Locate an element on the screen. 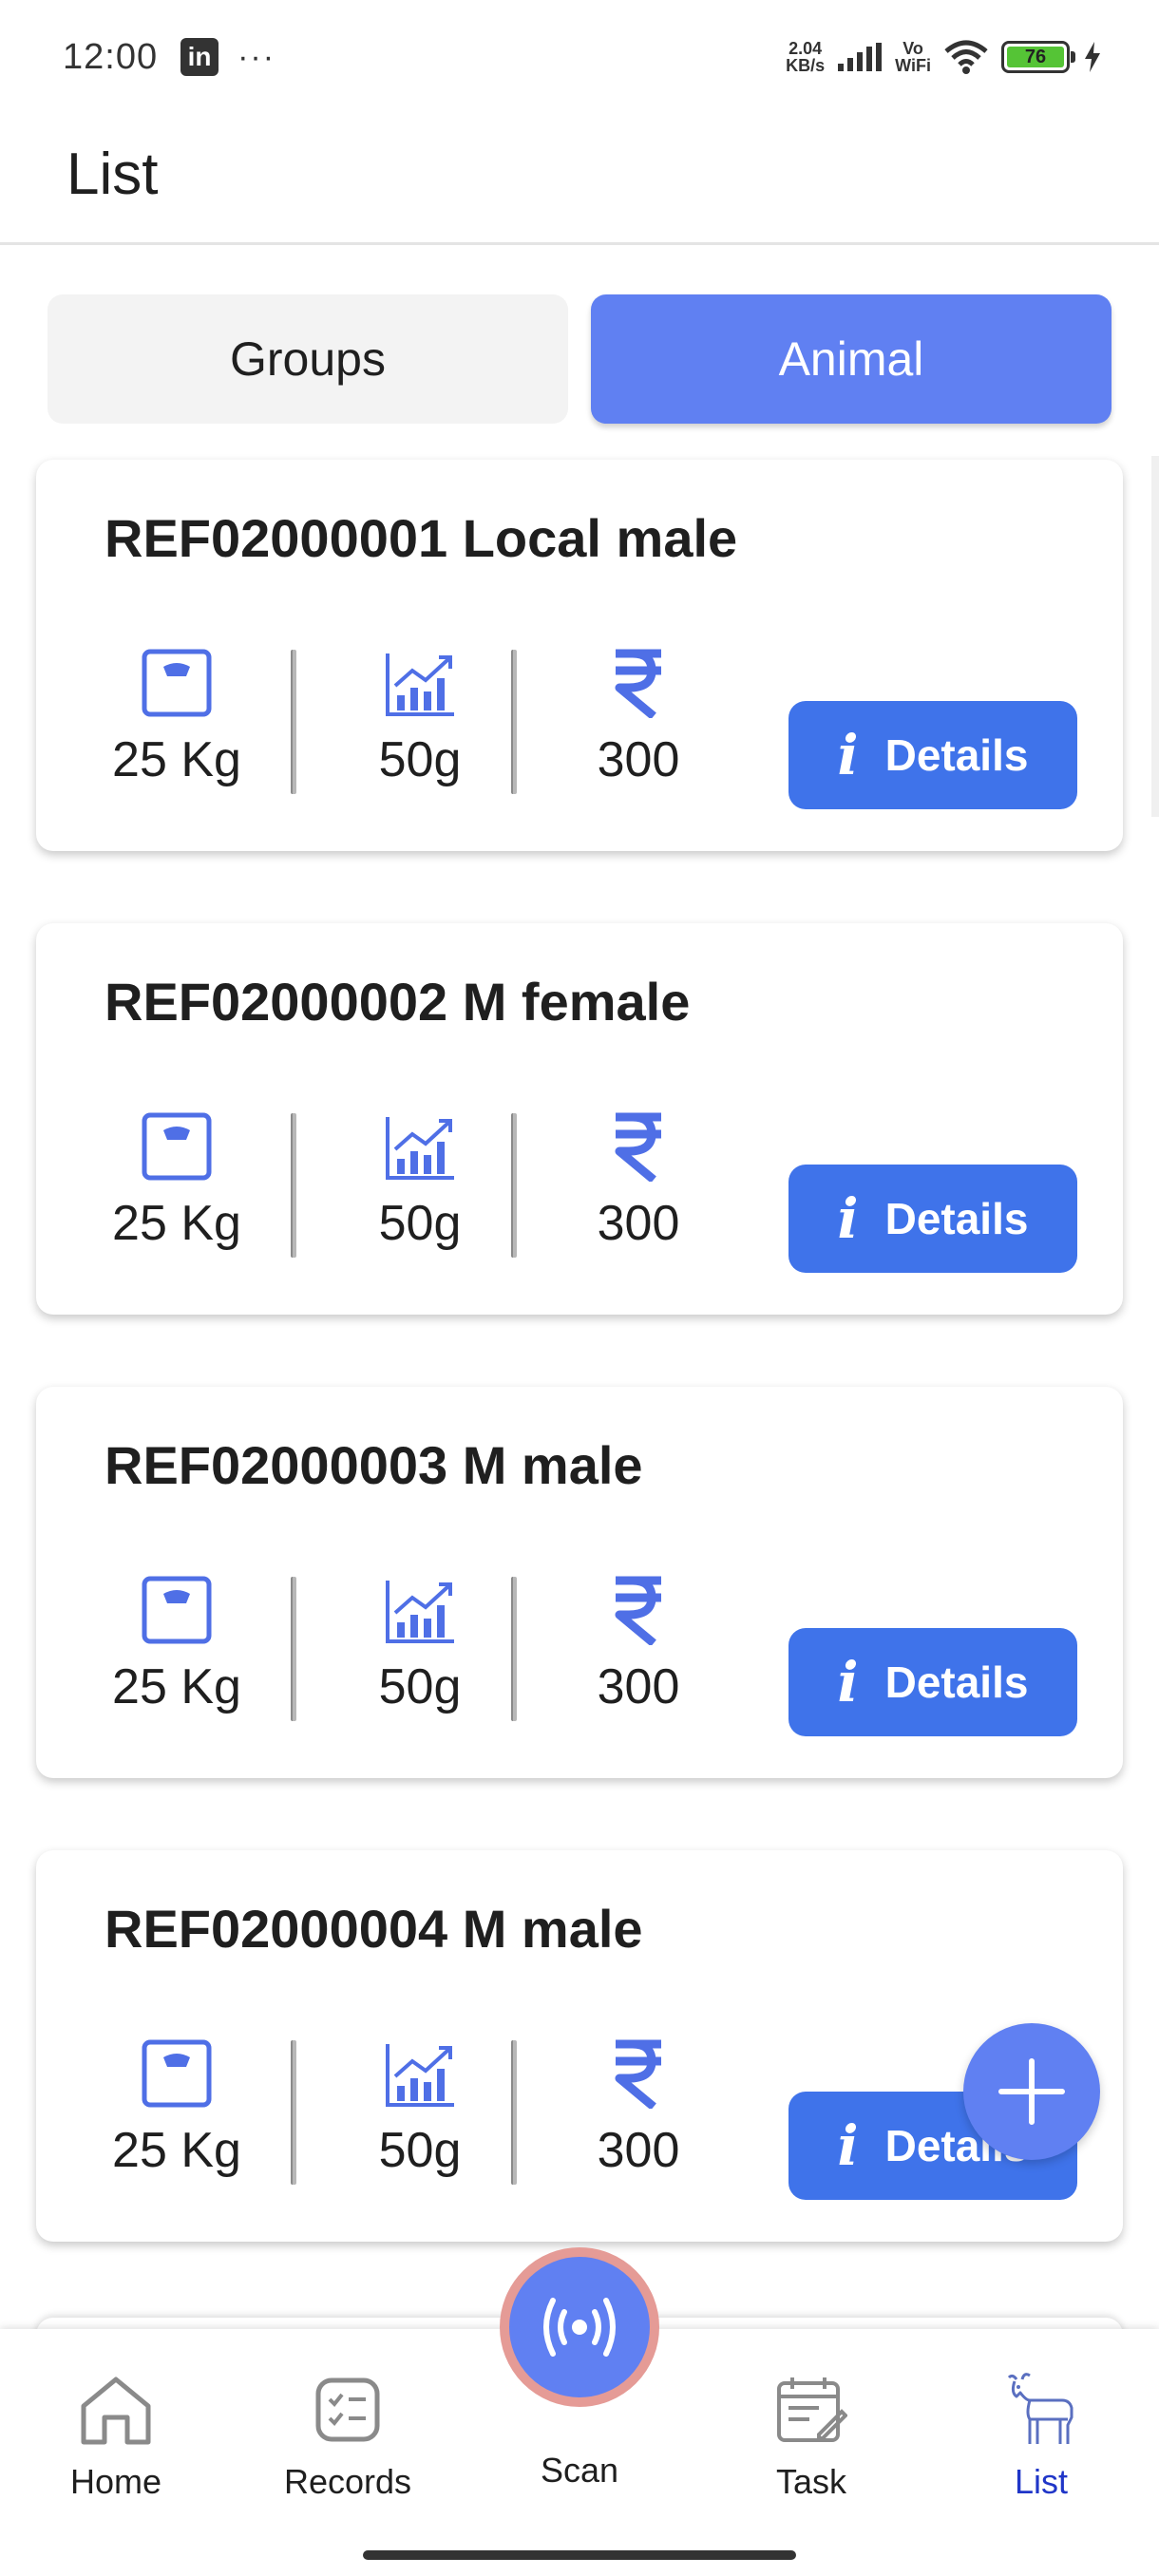  tab-groups: Groups is located at coordinates (308, 359).